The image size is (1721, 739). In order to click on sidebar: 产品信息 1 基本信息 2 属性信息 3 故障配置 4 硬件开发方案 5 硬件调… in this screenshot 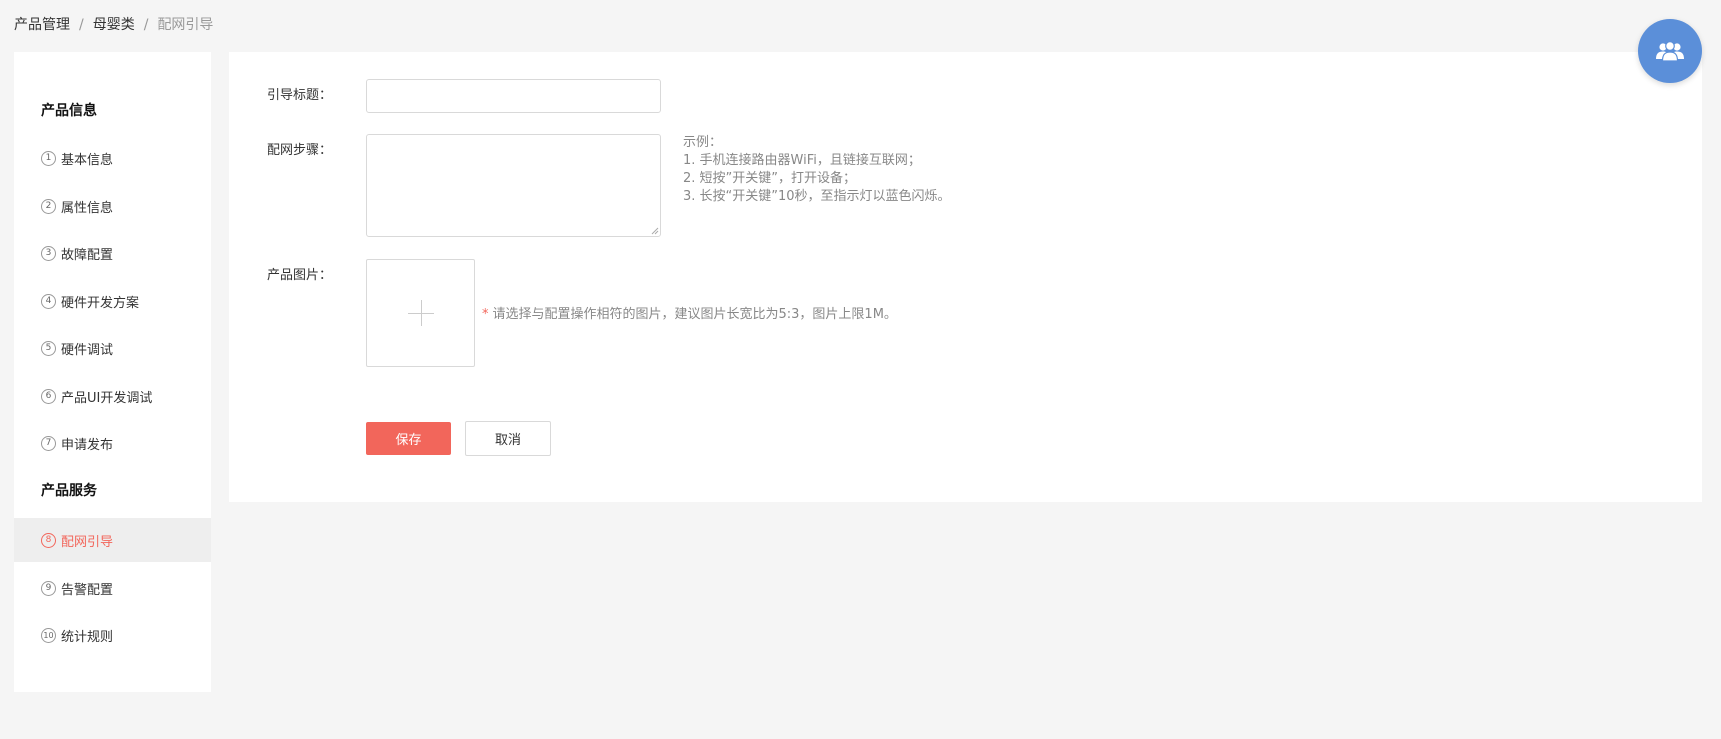, I will do `click(112, 372)`.